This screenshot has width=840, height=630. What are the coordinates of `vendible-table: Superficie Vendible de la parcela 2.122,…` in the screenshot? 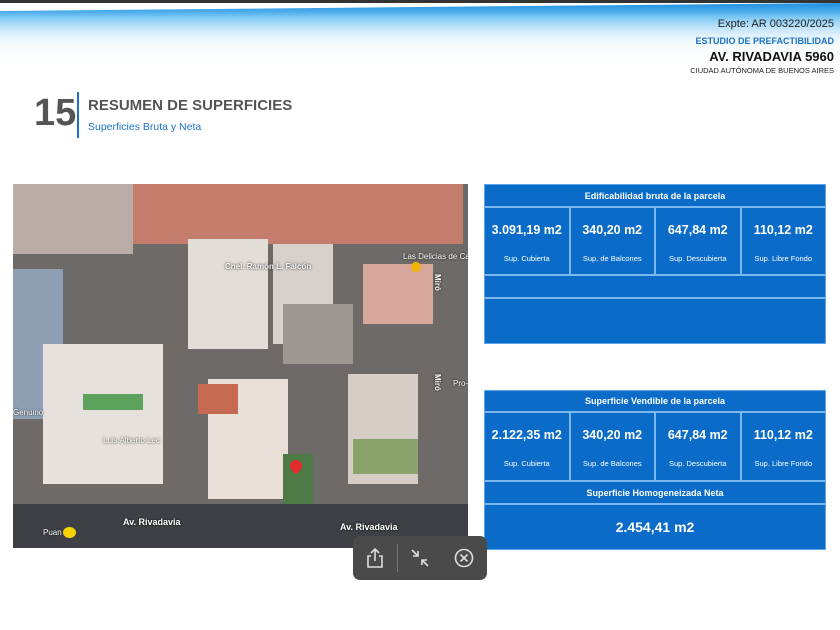 It's located at (655, 470).